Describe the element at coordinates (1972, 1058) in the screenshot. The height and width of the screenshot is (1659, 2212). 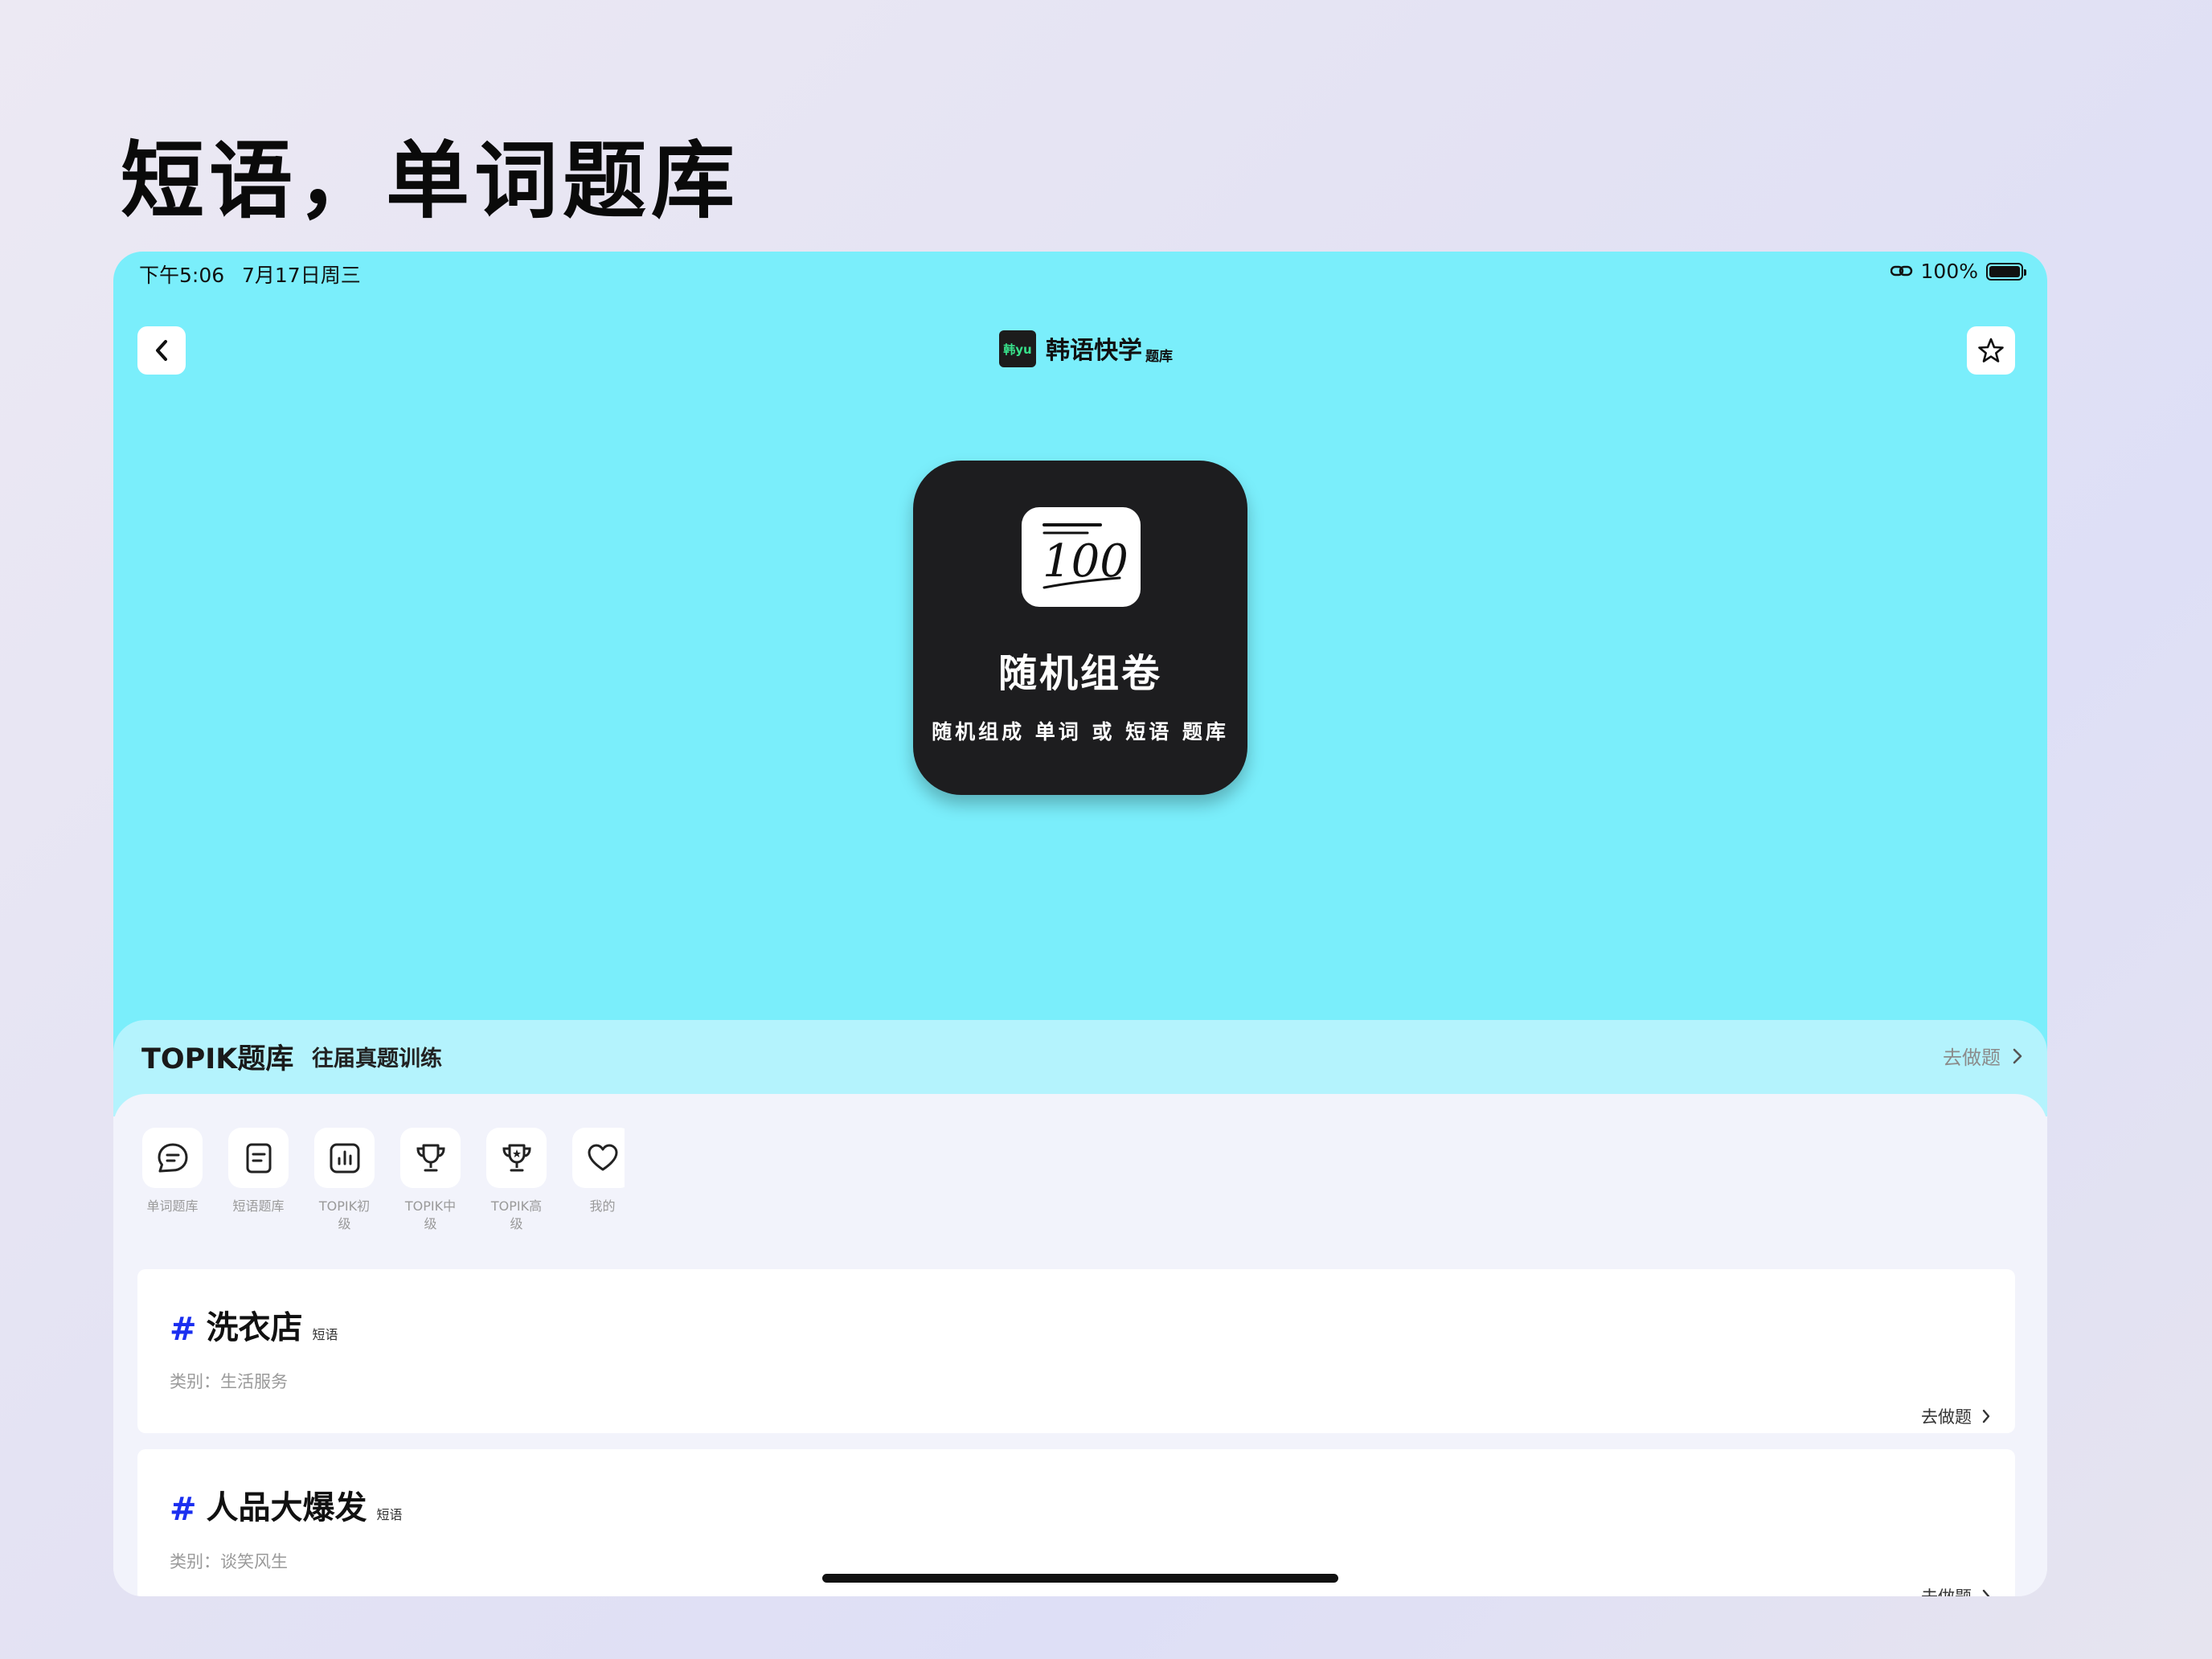
I see `topik-go-label: 去做题` at that location.